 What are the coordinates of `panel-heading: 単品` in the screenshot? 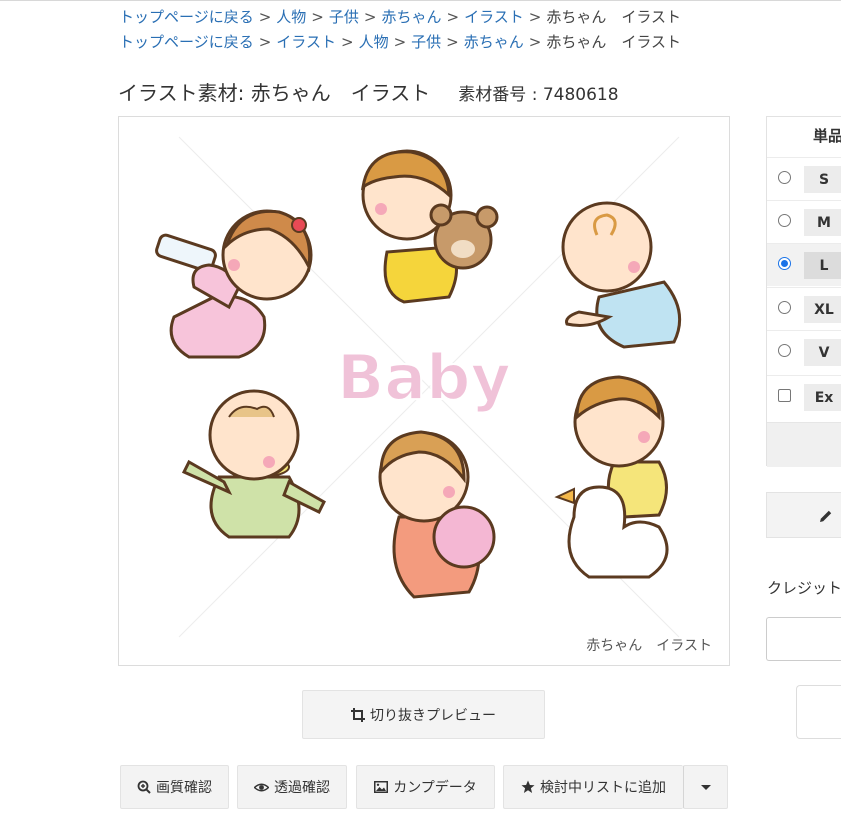 It's located at (827, 136).